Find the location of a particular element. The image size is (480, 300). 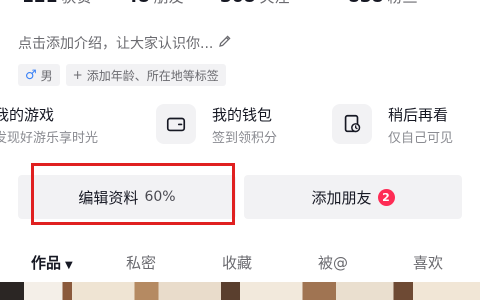

video-thumbnails-strip is located at coordinates (240, 291).